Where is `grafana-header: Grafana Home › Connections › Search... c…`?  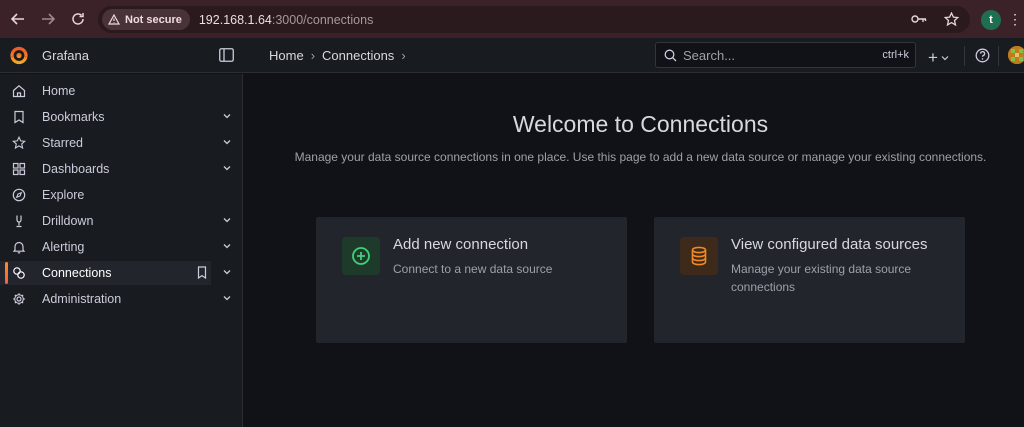 grafana-header: Grafana Home › Connections › Search... c… is located at coordinates (512, 55).